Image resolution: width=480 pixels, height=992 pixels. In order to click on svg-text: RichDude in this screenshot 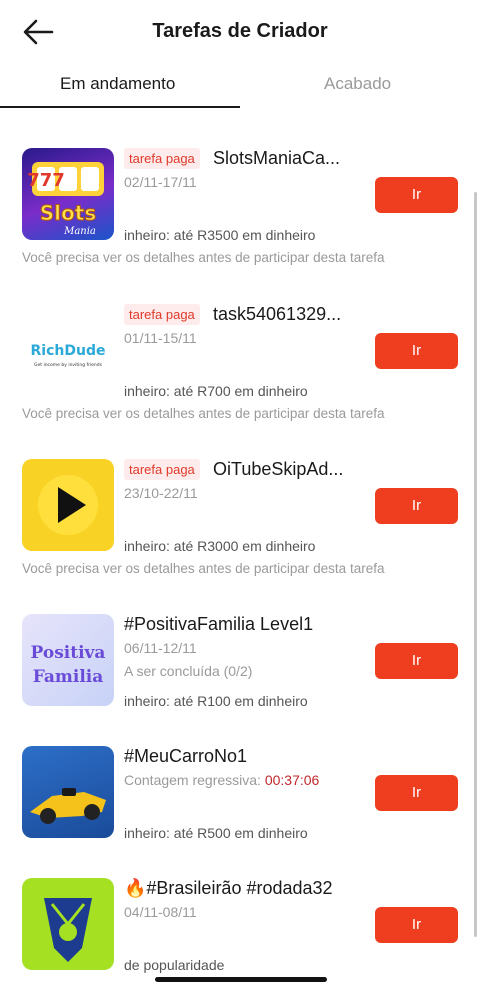, I will do `click(68, 351)`.